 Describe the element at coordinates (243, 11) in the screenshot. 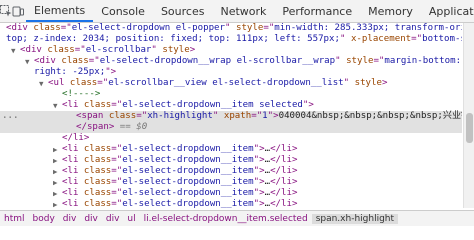

I see `tab-network: Network` at that location.